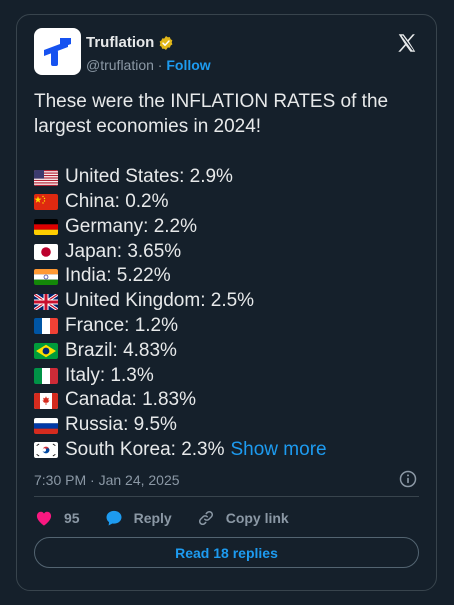 The height and width of the screenshot is (605, 454). What do you see at coordinates (224, 252) in the screenshot?
I see `list-item: Japan: 3.65%` at bounding box center [224, 252].